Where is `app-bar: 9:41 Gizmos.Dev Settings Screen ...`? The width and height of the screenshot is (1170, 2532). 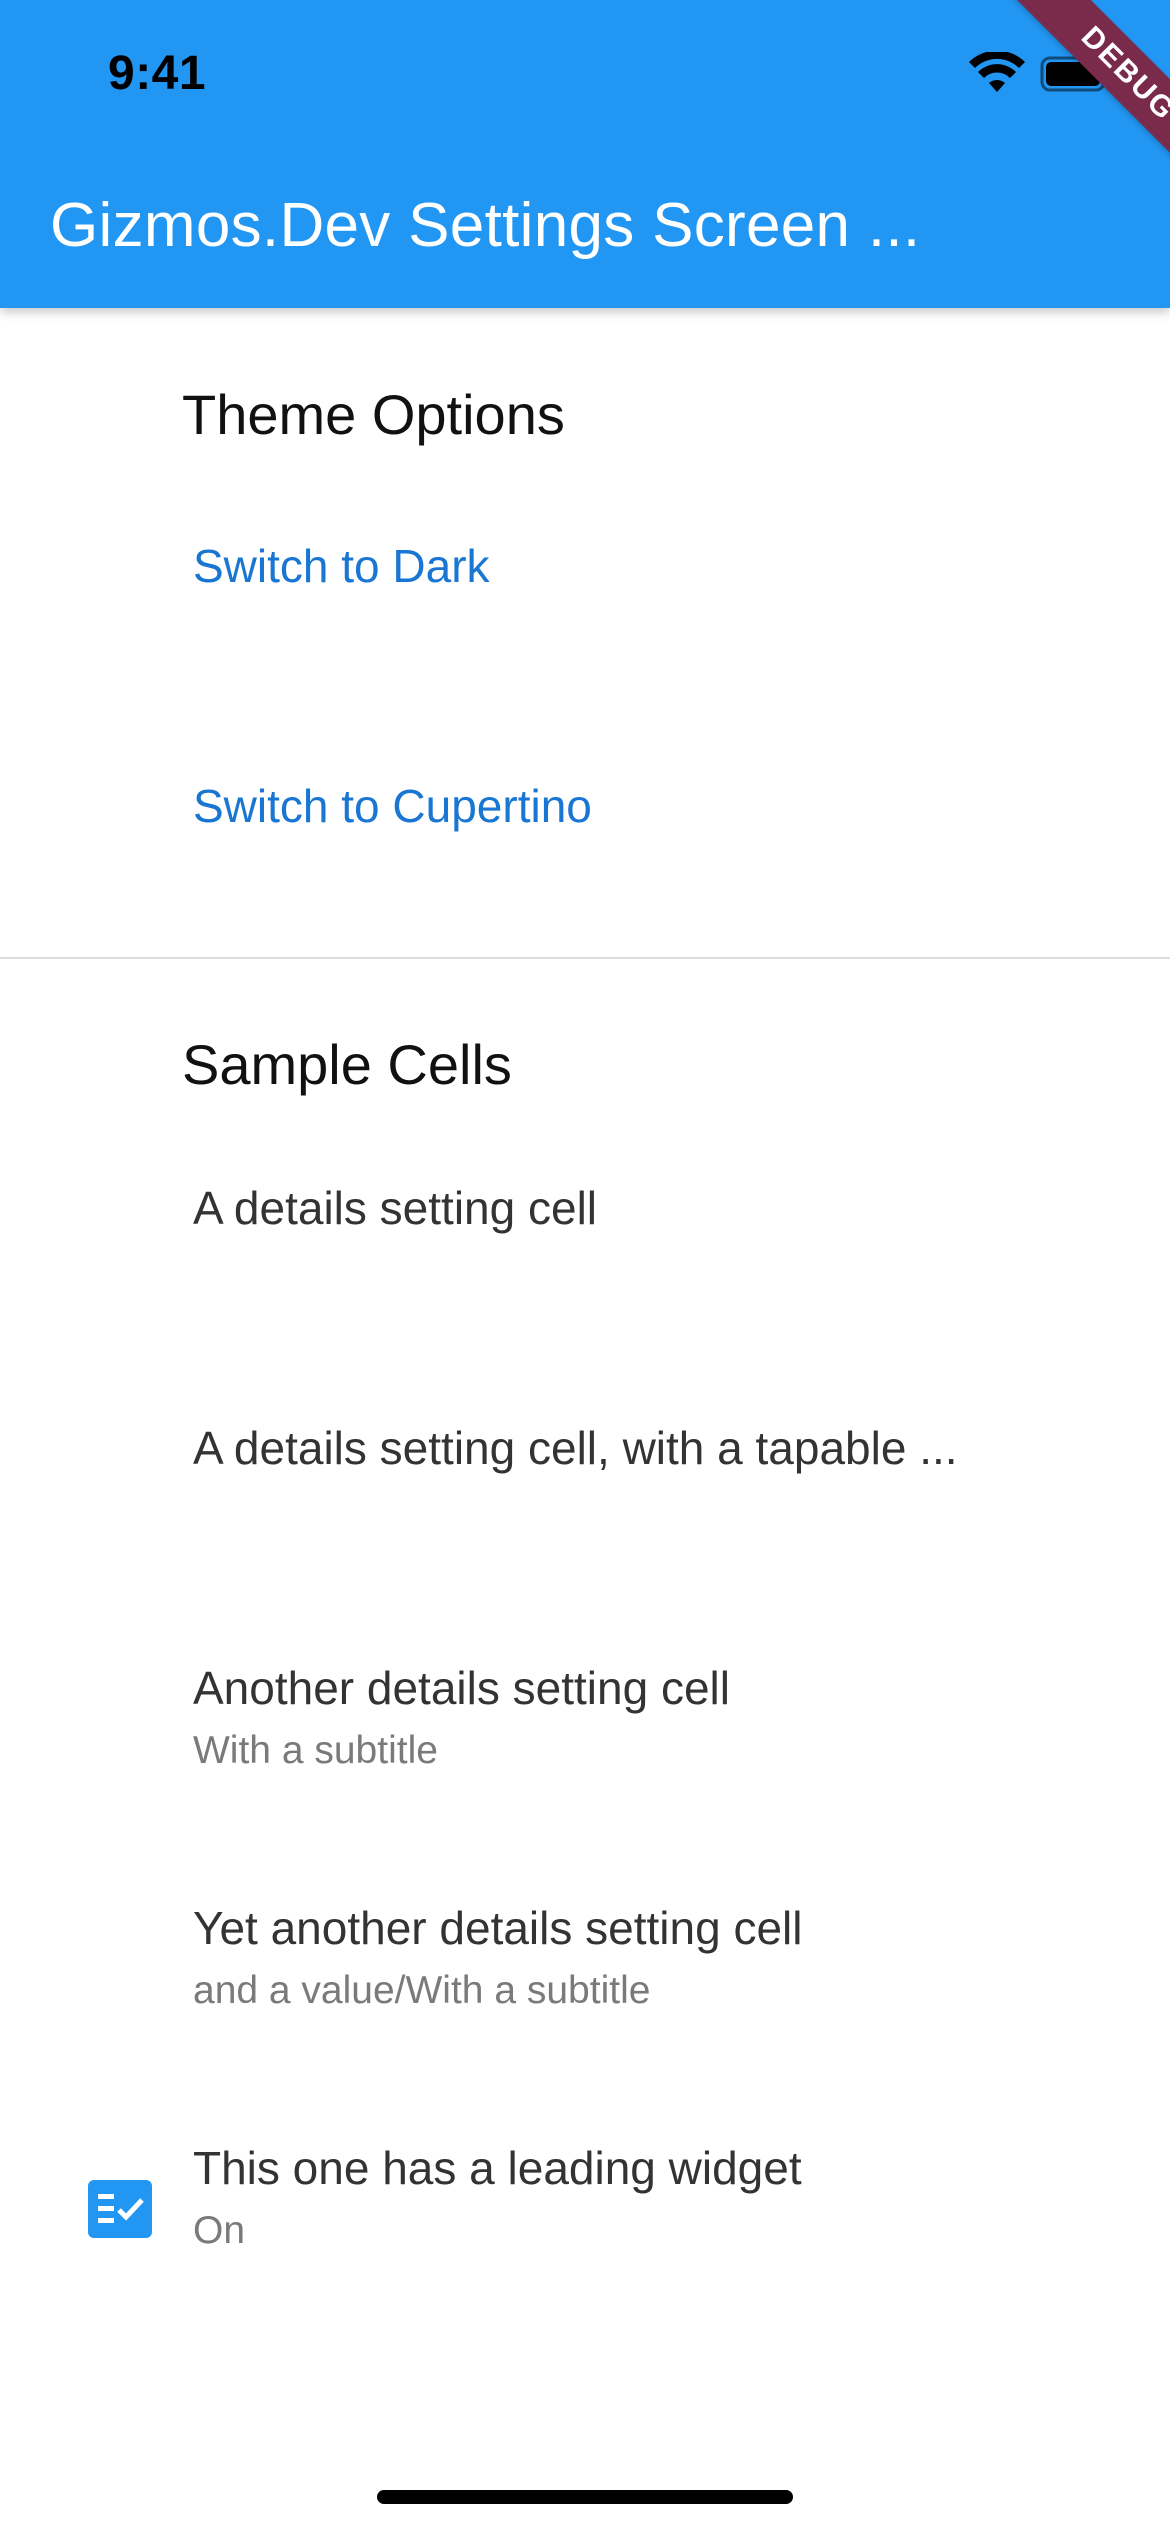 app-bar: 9:41 Gizmos.Dev Settings Screen ... is located at coordinates (585, 154).